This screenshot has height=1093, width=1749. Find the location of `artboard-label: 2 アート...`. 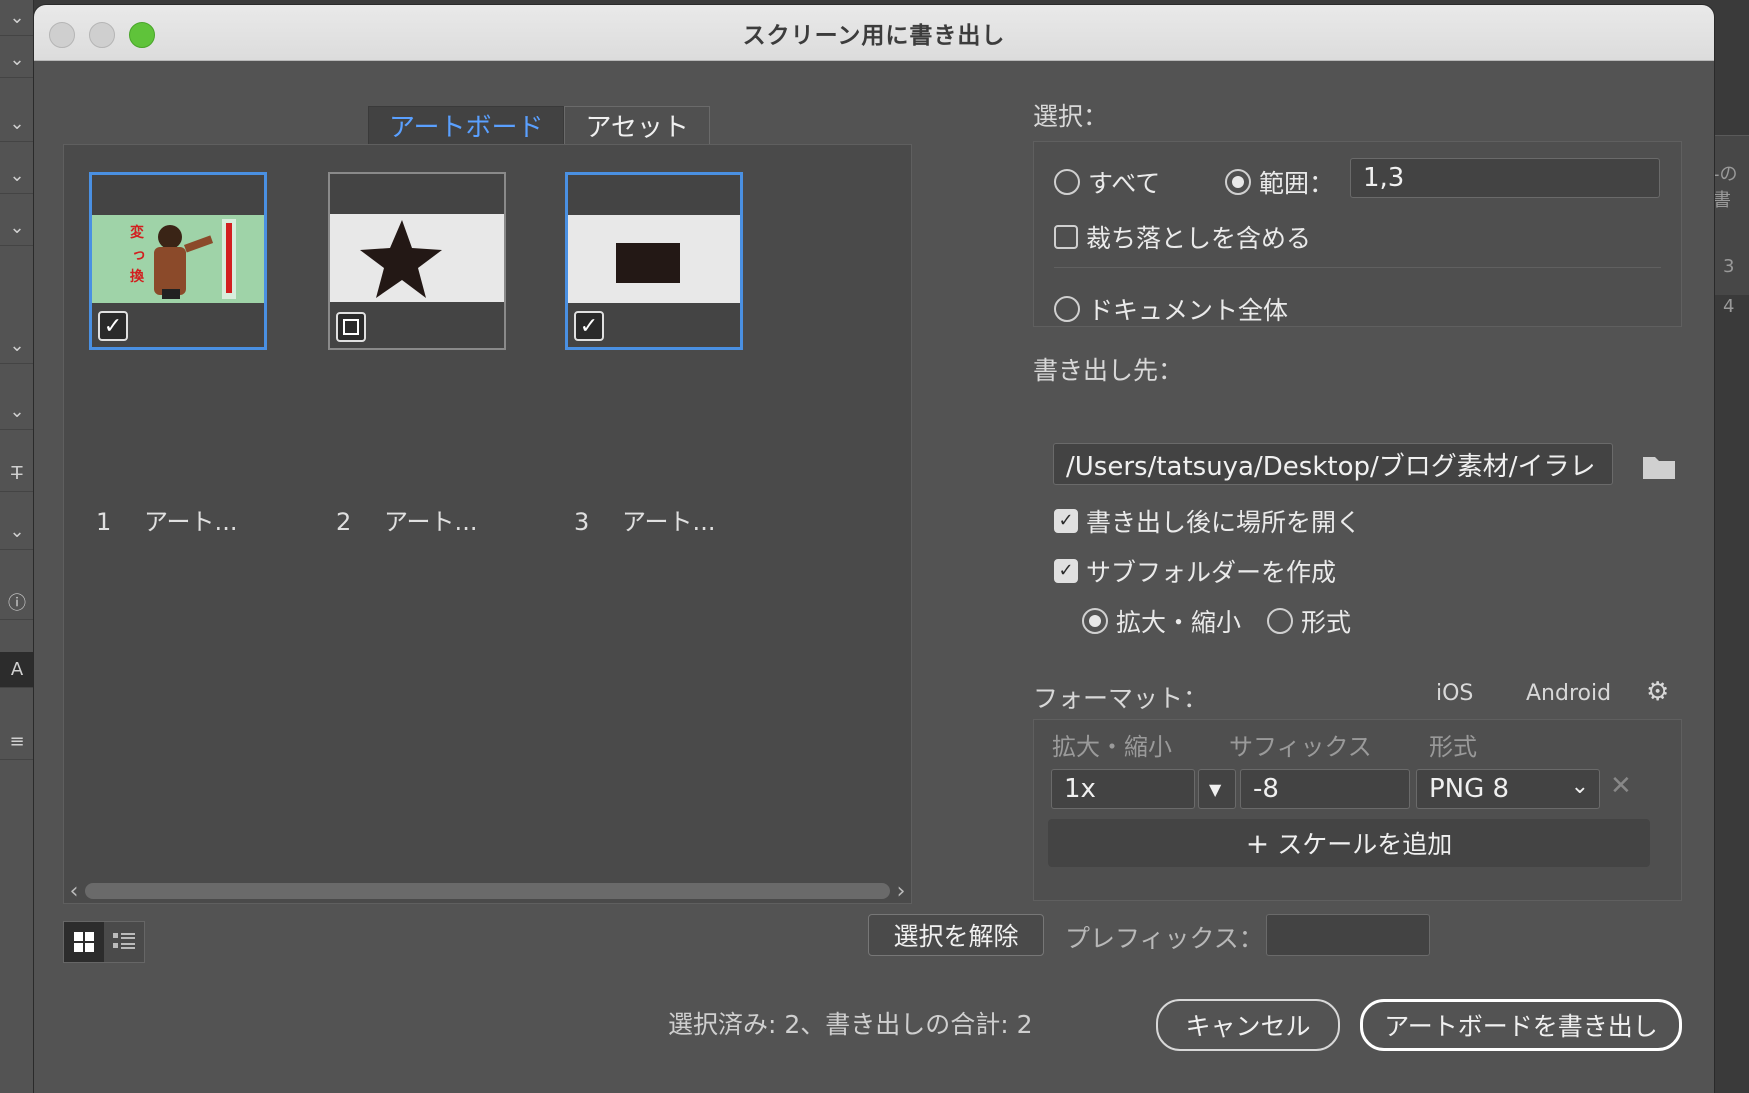

artboard-label: 2 アート... is located at coordinates (406, 519).